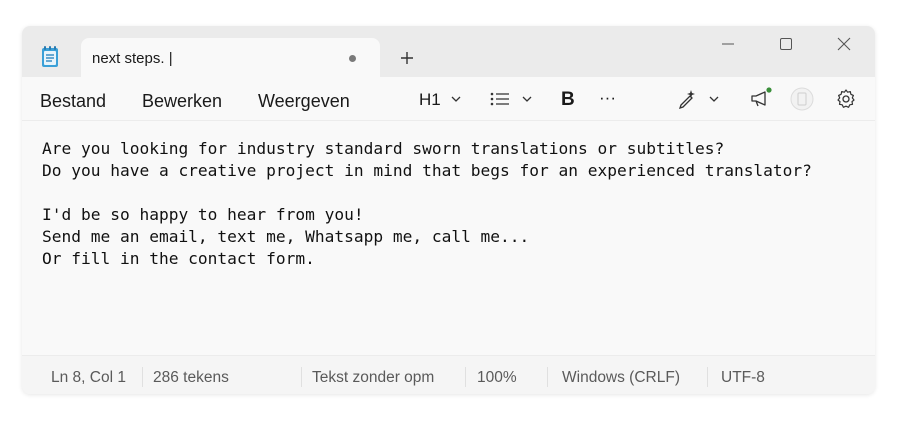 This screenshot has width=910, height=426. Describe the element at coordinates (448, 52) in the screenshot. I see `title-bar: next steps. |` at that location.